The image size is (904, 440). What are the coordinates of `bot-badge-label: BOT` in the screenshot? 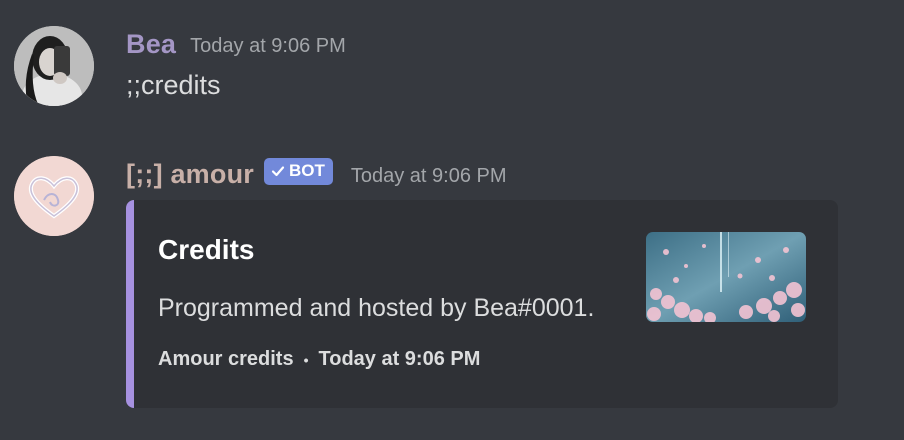 It's located at (306, 170).